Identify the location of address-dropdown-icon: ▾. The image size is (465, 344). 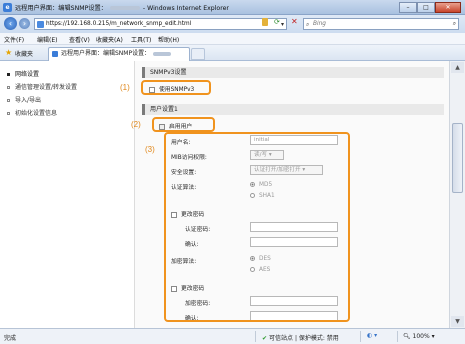
(282, 24).